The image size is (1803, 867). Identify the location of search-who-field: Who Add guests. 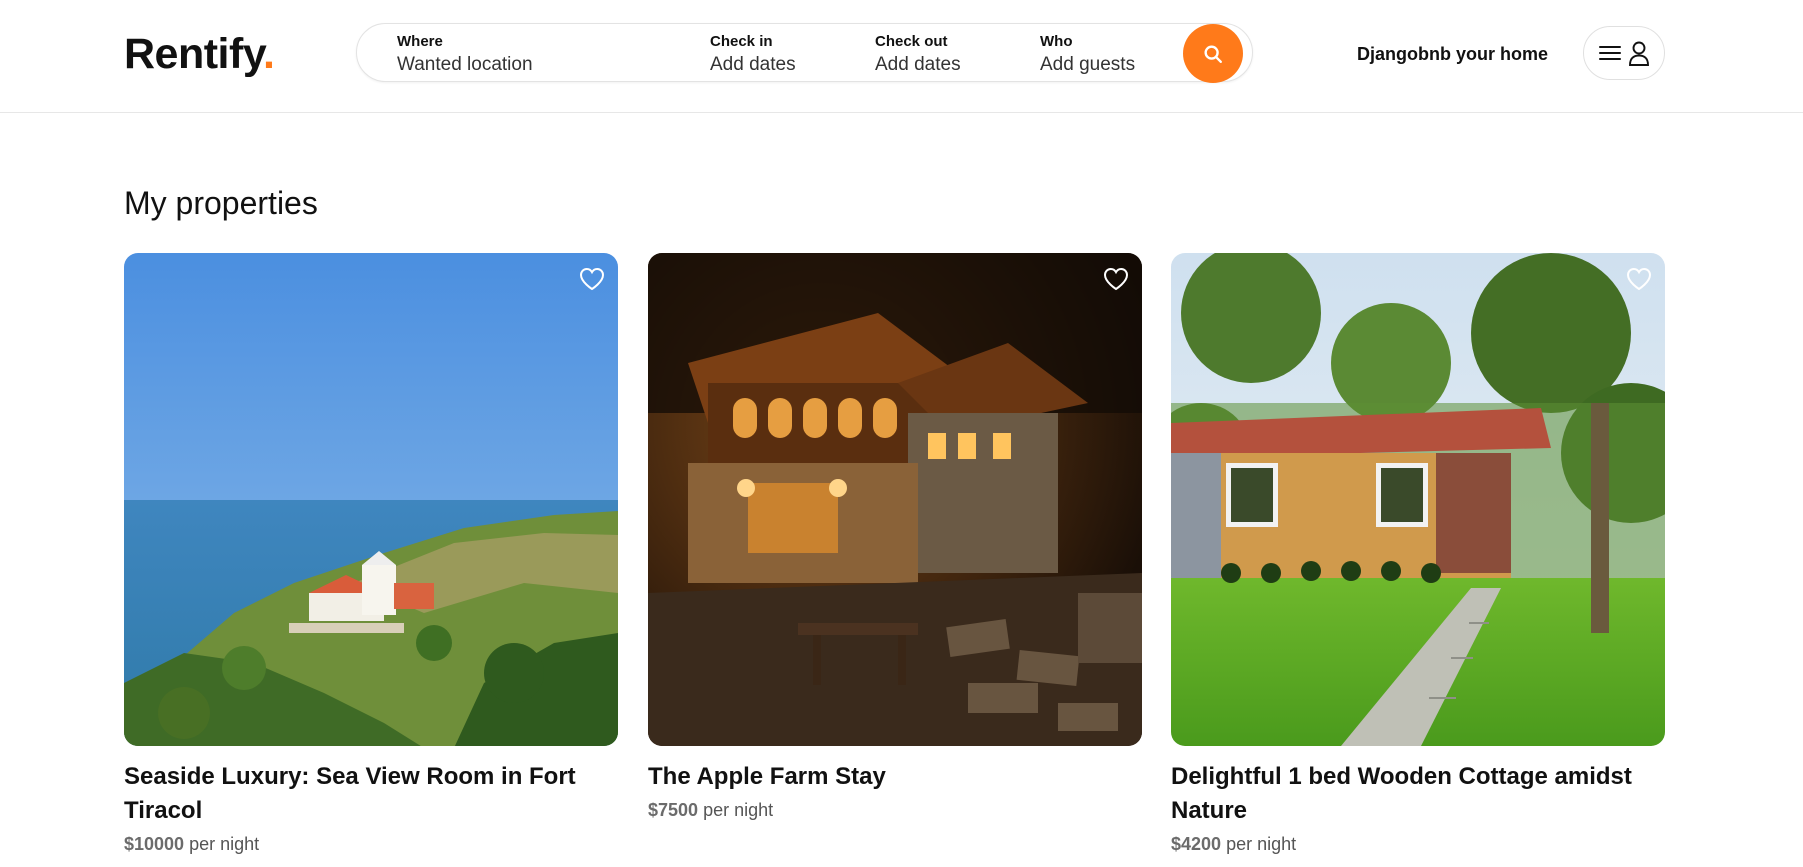
(1115, 55).